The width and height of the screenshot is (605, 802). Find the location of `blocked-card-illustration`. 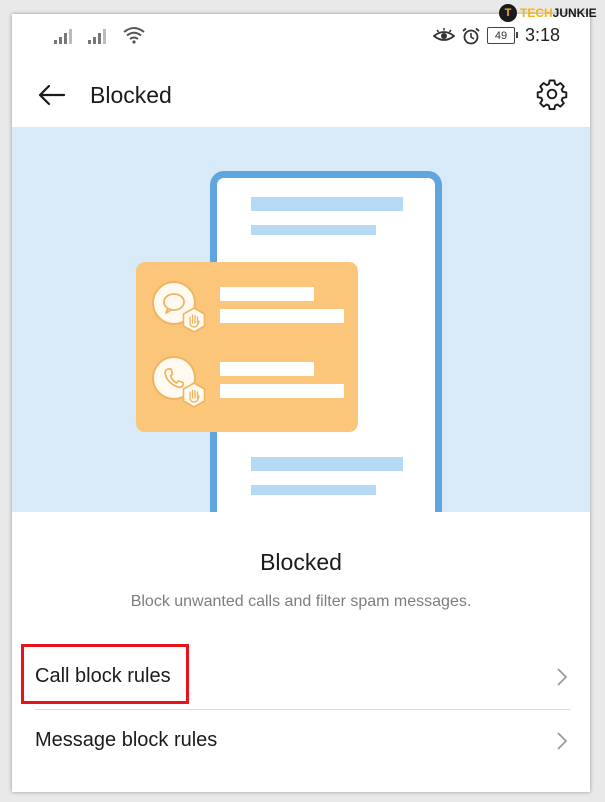

blocked-card-illustration is located at coordinates (247, 347).